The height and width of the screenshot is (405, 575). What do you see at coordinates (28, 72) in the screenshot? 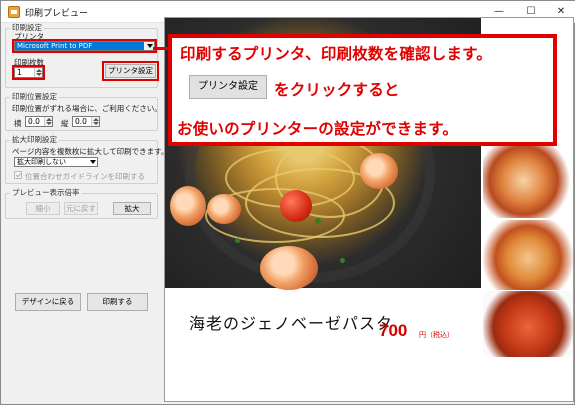
I see `copies-spinner: 1` at bounding box center [28, 72].